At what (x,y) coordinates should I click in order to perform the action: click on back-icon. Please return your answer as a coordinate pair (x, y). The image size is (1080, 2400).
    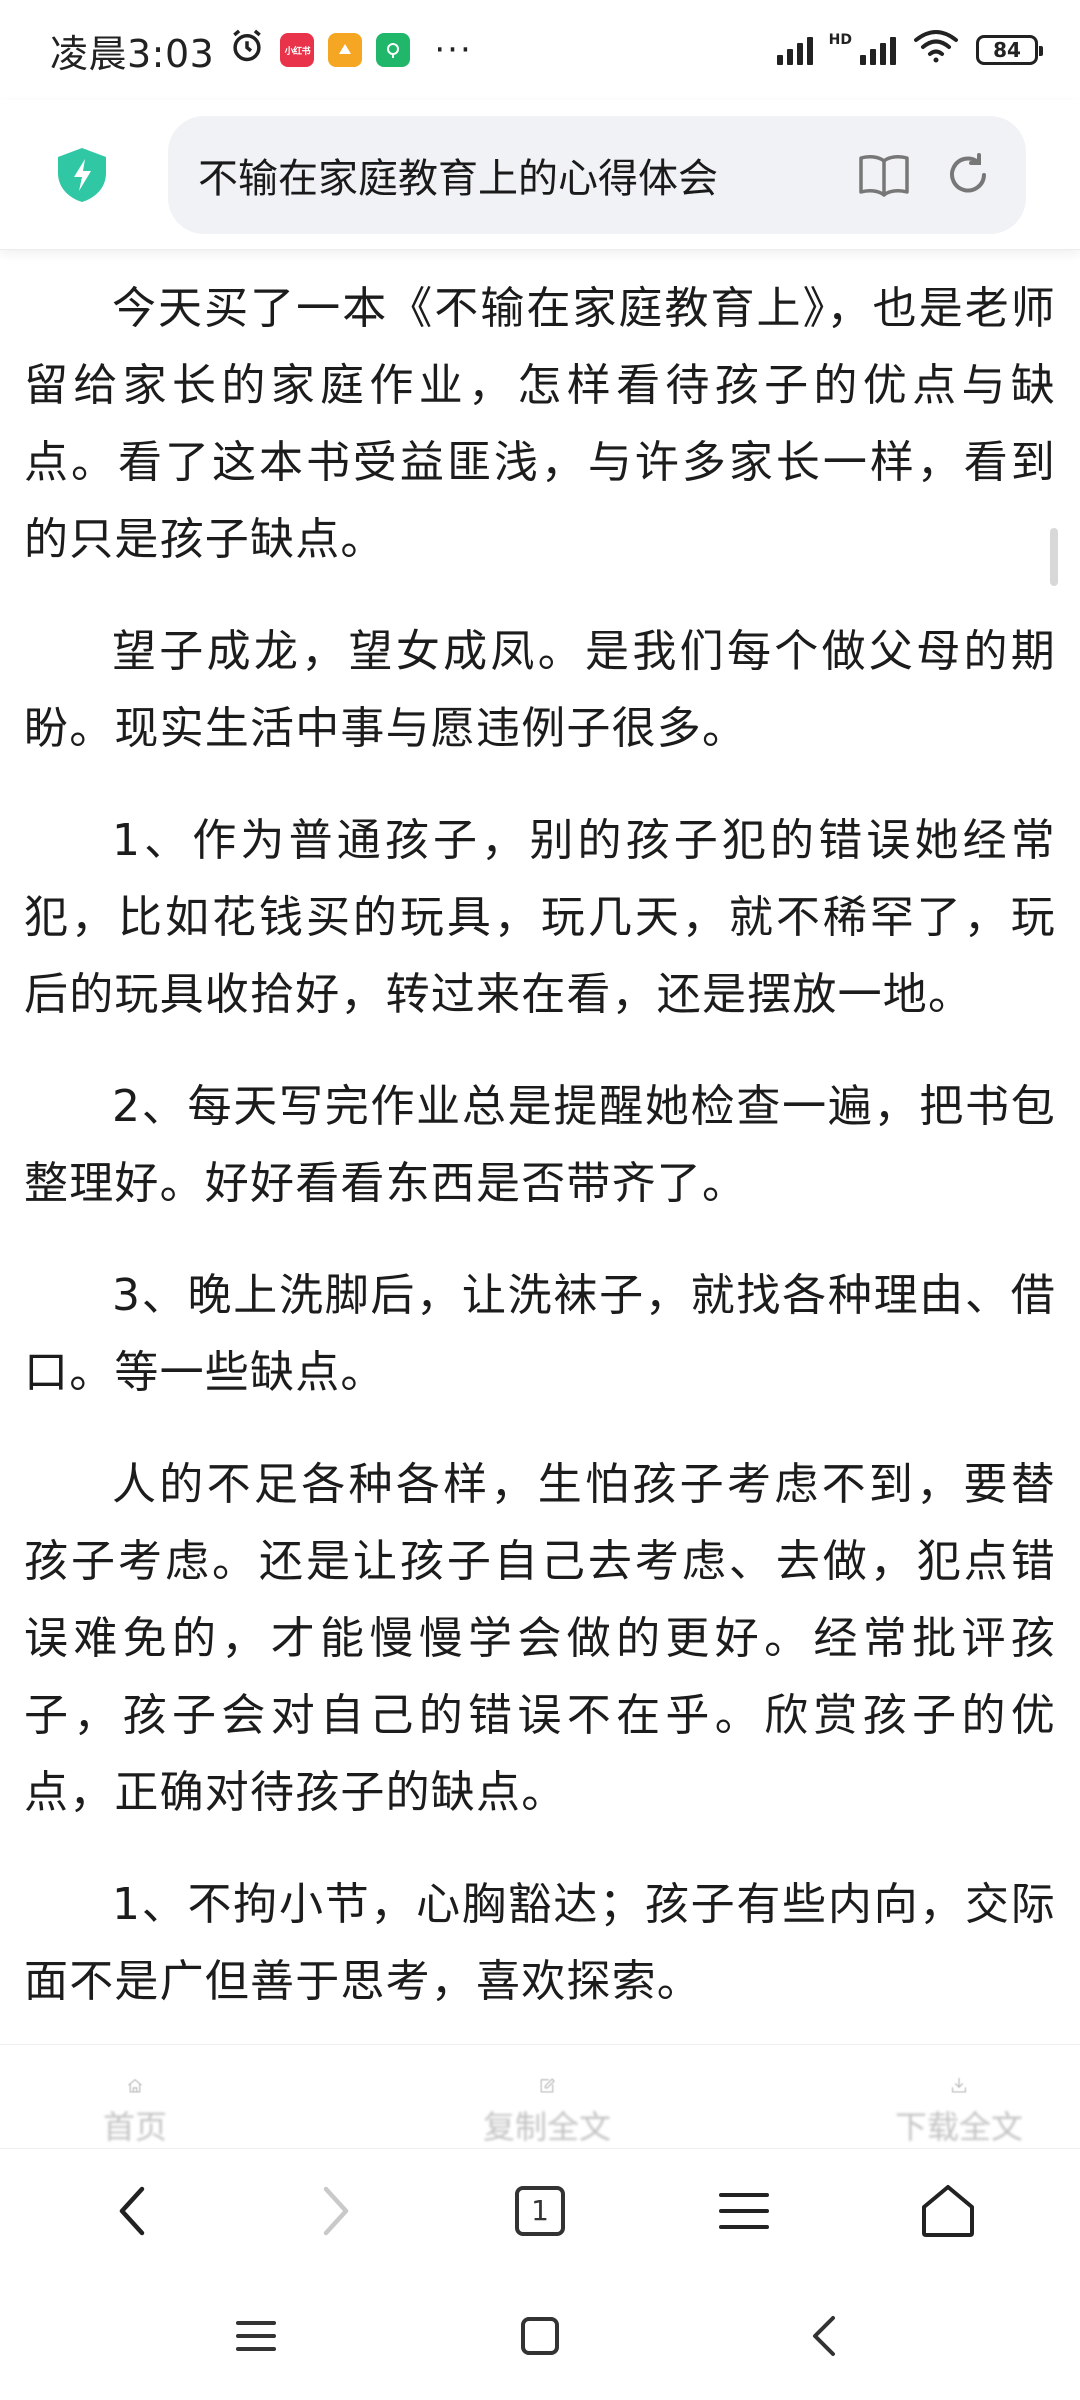
    Looking at the image, I should click on (132, 2210).